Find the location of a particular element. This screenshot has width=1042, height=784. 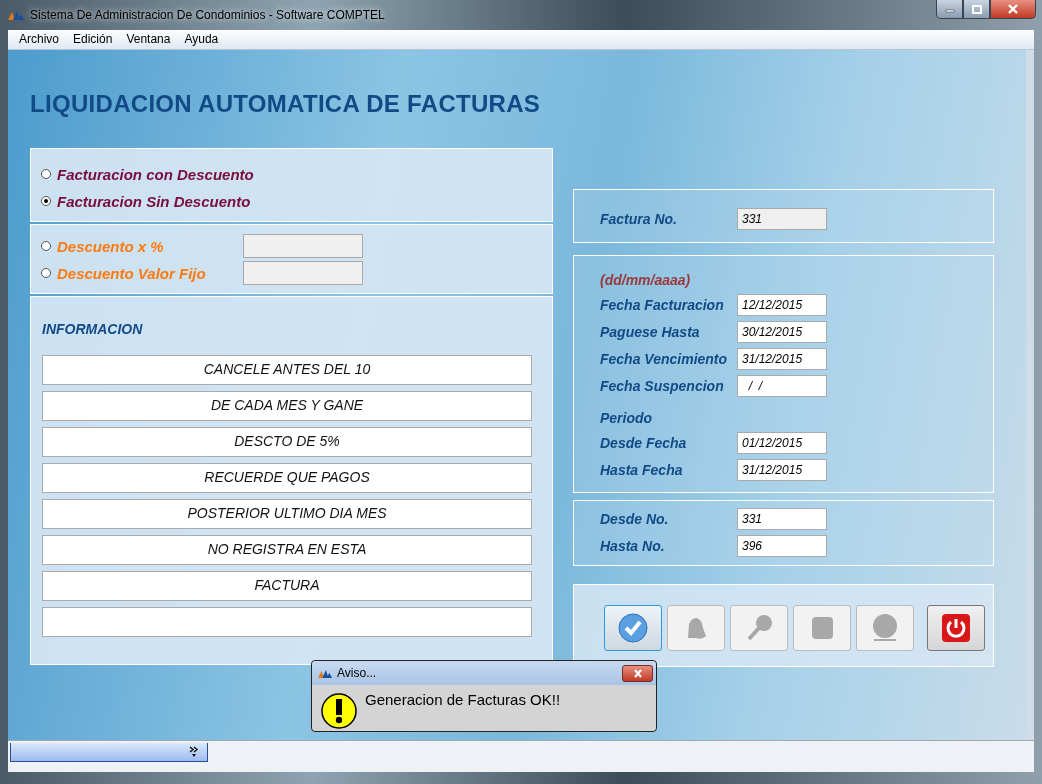

check-button is located at coordinates (633, 627).